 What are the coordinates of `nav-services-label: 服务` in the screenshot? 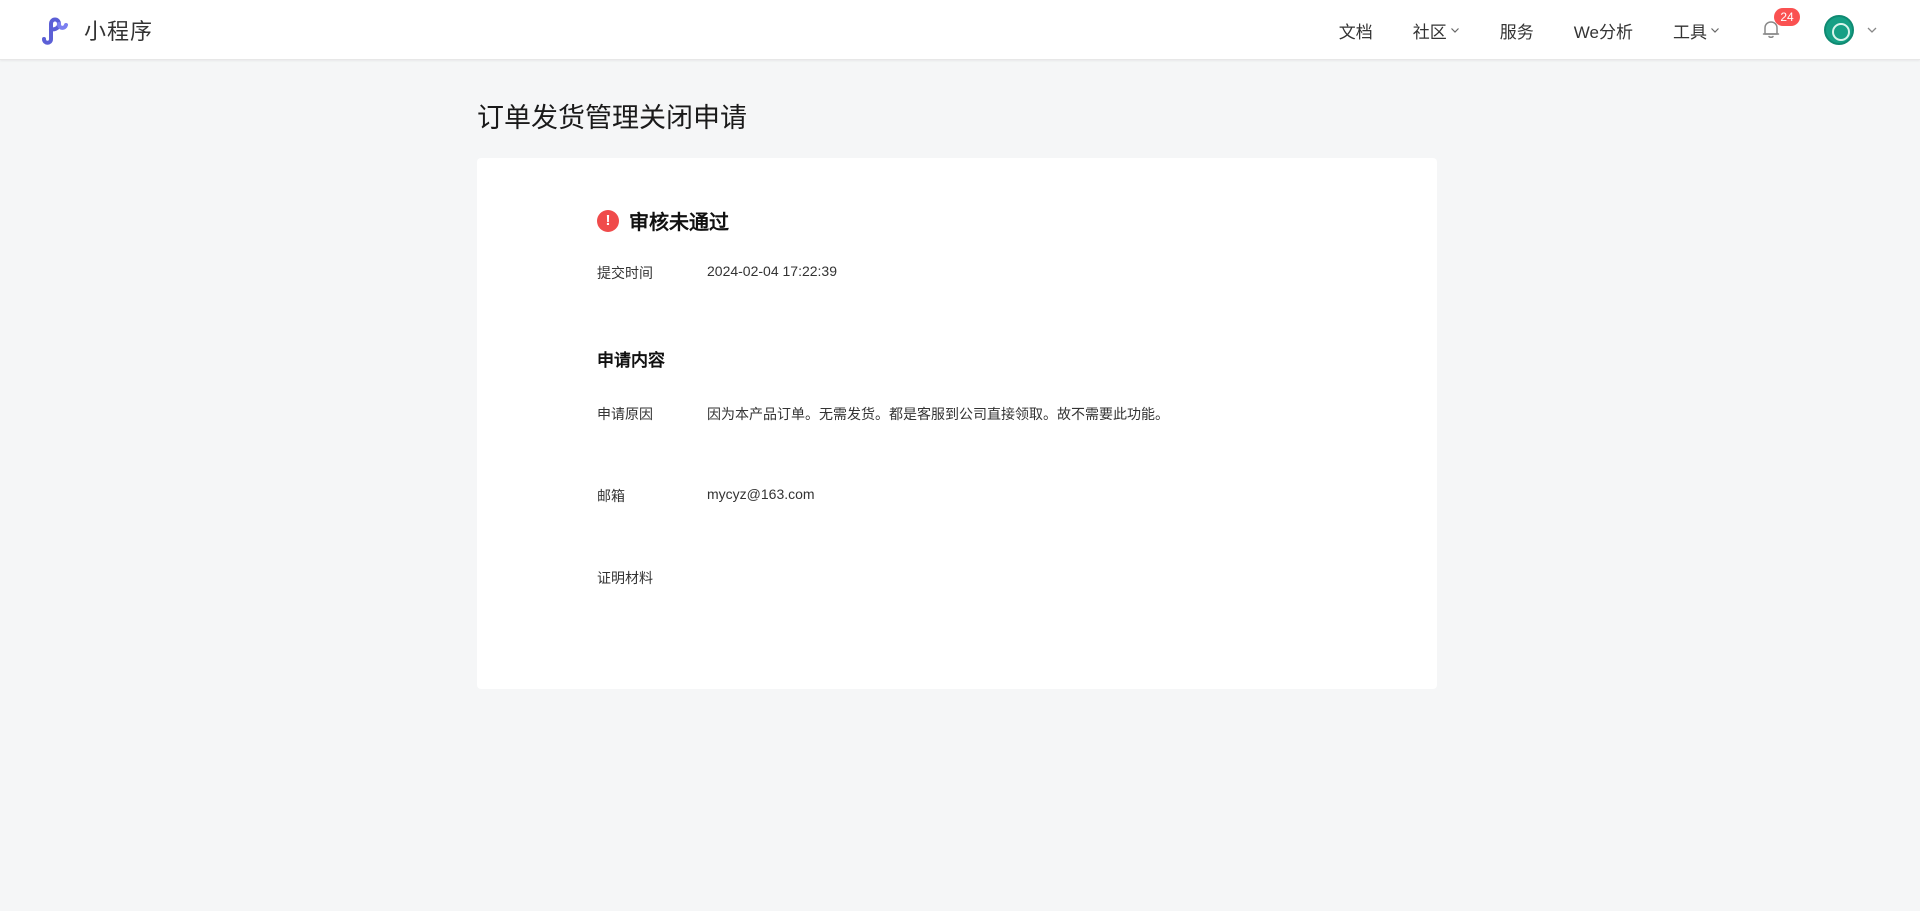 It's located at (1516, 32).